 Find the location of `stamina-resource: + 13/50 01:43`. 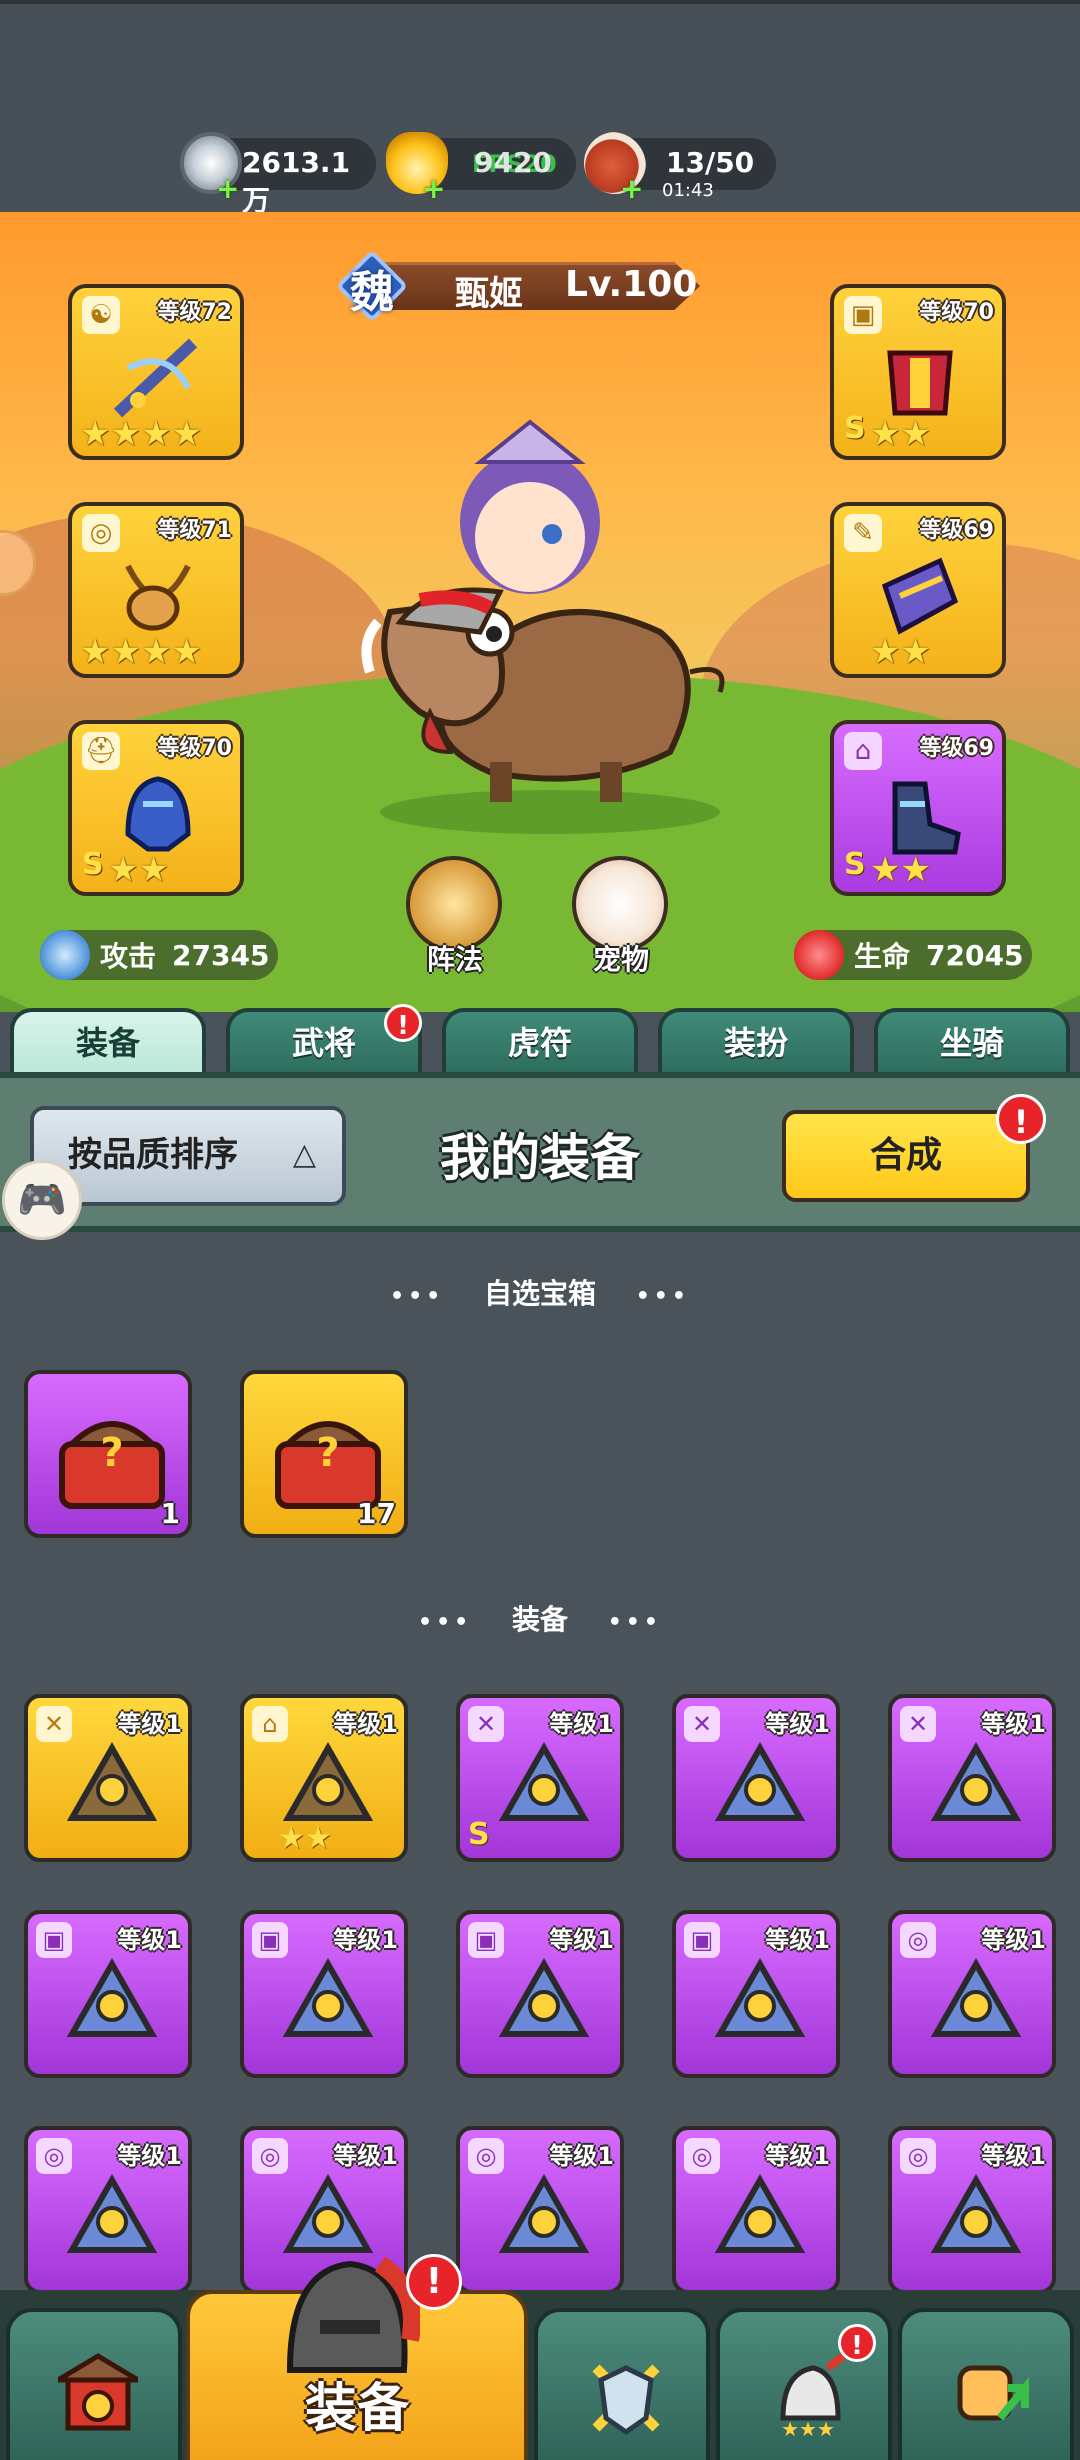

stamina-resource: + 13/50 01:43 is located at coordinates (680, 167).